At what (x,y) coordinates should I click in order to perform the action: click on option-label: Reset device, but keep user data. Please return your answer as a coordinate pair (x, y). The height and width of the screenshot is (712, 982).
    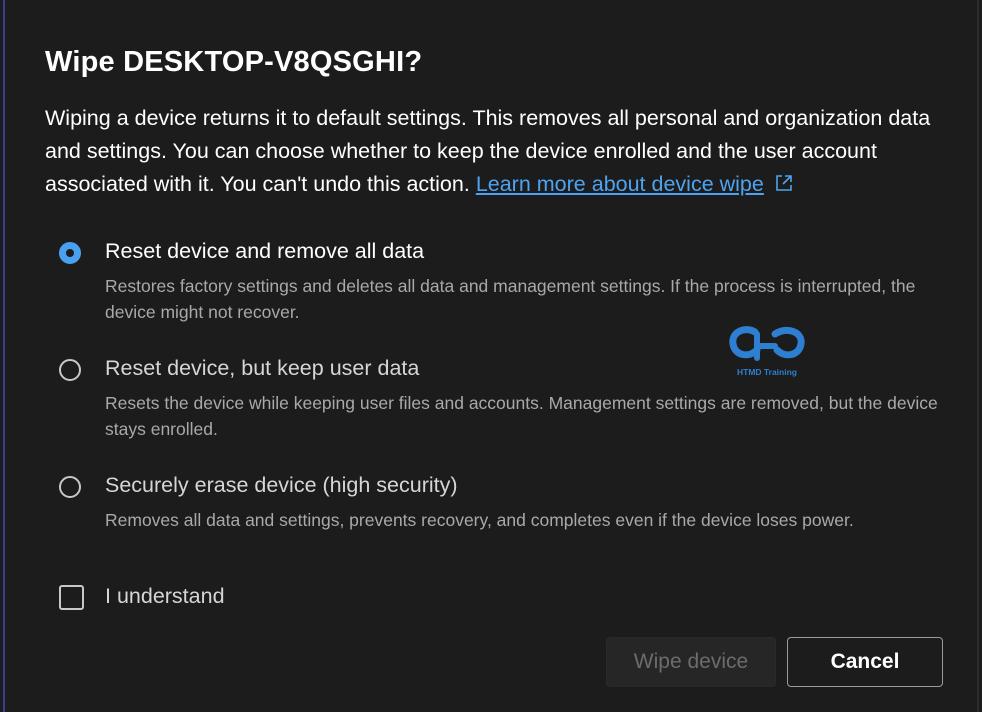
    Looking at the image, I should click on (262, 368).